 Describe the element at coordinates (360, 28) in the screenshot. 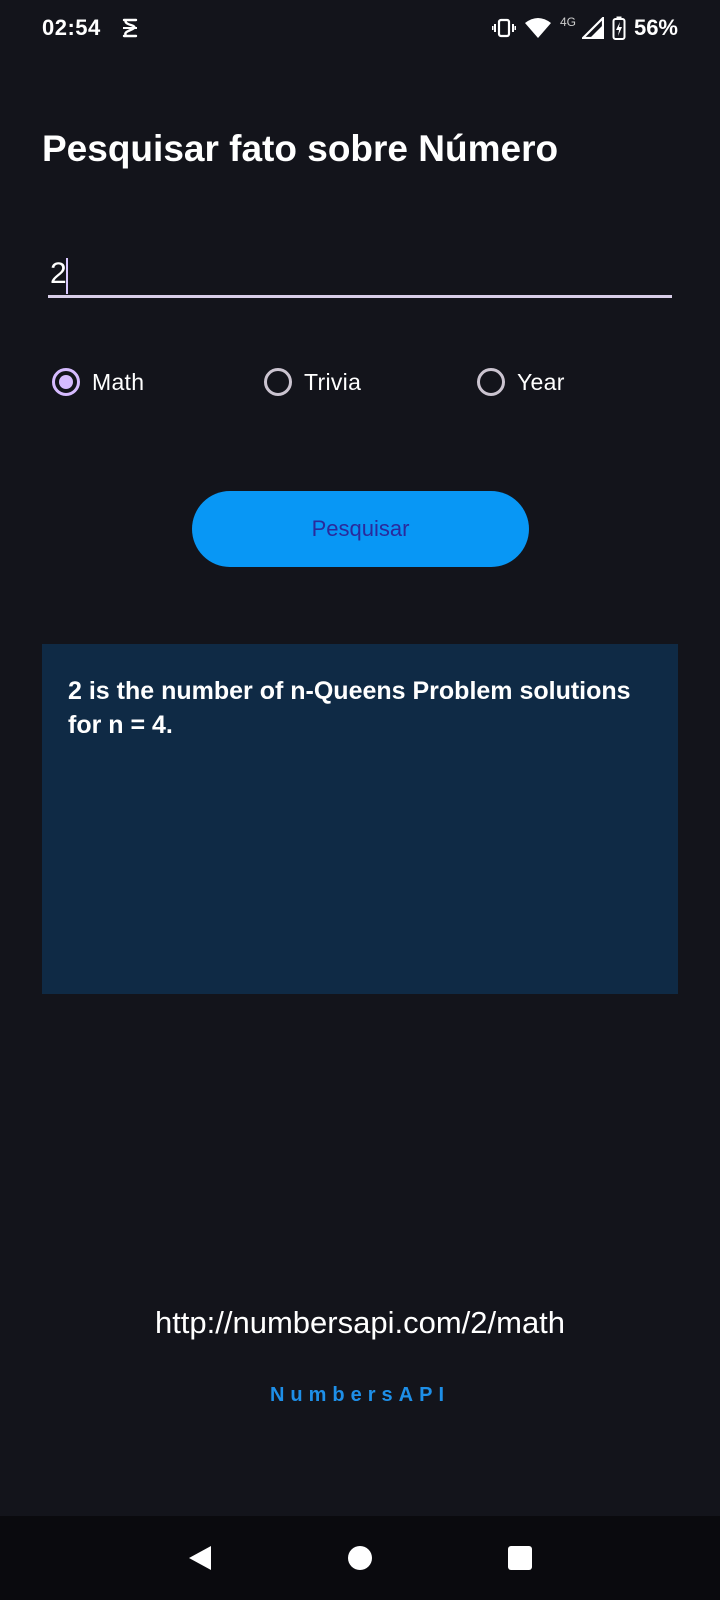

I see `status-bar: 02:54 4G 56%` at that location.